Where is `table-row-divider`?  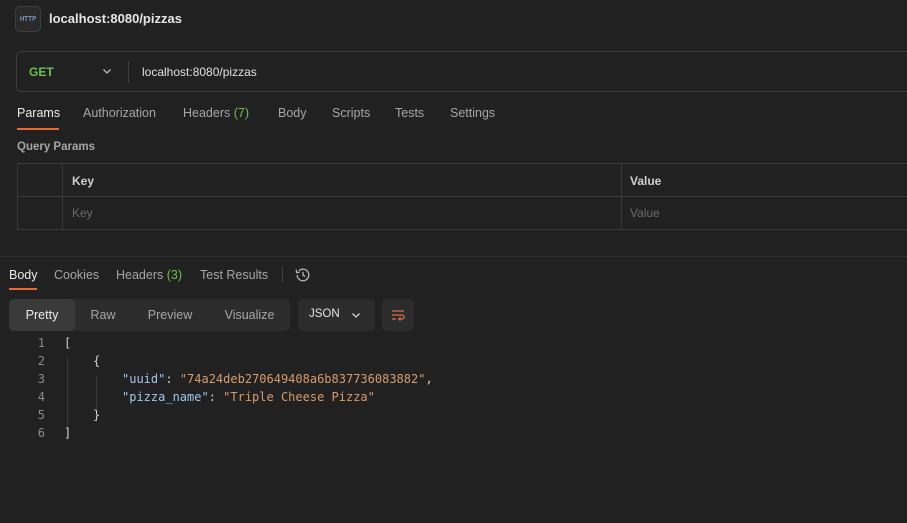
table-row-divider is located at coordinates (462, 196).